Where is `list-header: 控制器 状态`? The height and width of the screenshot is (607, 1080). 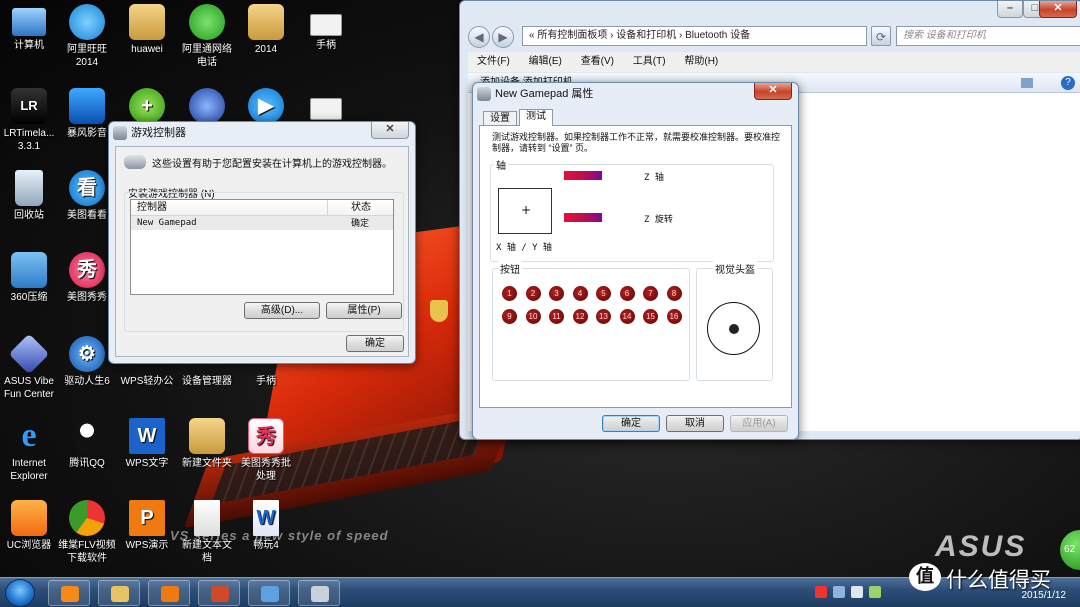 list-header: 控制器 状态 is located at coordinates (262, 208).